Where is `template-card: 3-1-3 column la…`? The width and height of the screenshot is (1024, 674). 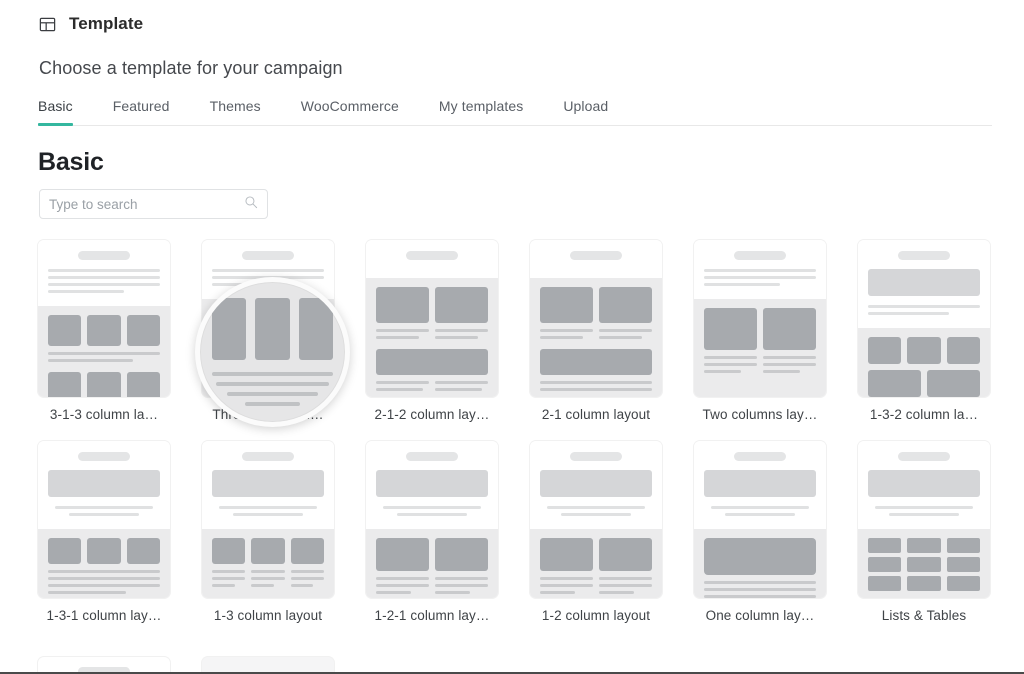
template-card: 3-1-3 column la… is located at coordinates (104, 331).